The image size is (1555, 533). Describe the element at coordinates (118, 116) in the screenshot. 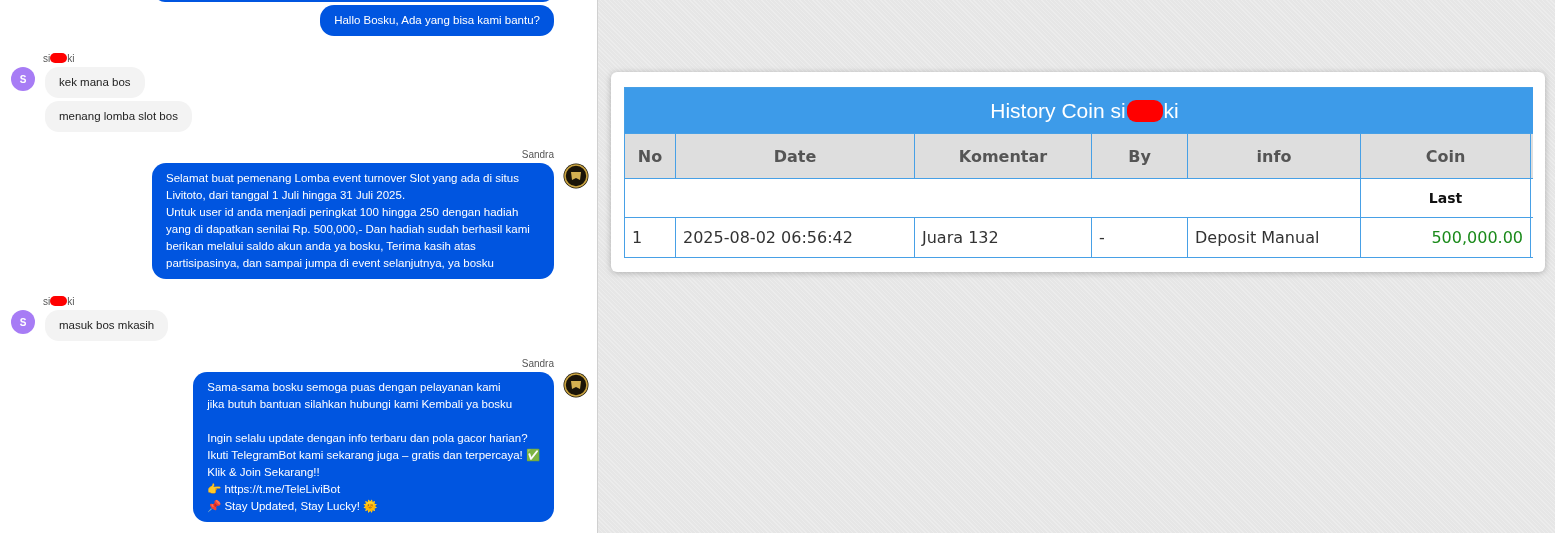

I see `message-bubble: menang lomba slot bos` at that location.